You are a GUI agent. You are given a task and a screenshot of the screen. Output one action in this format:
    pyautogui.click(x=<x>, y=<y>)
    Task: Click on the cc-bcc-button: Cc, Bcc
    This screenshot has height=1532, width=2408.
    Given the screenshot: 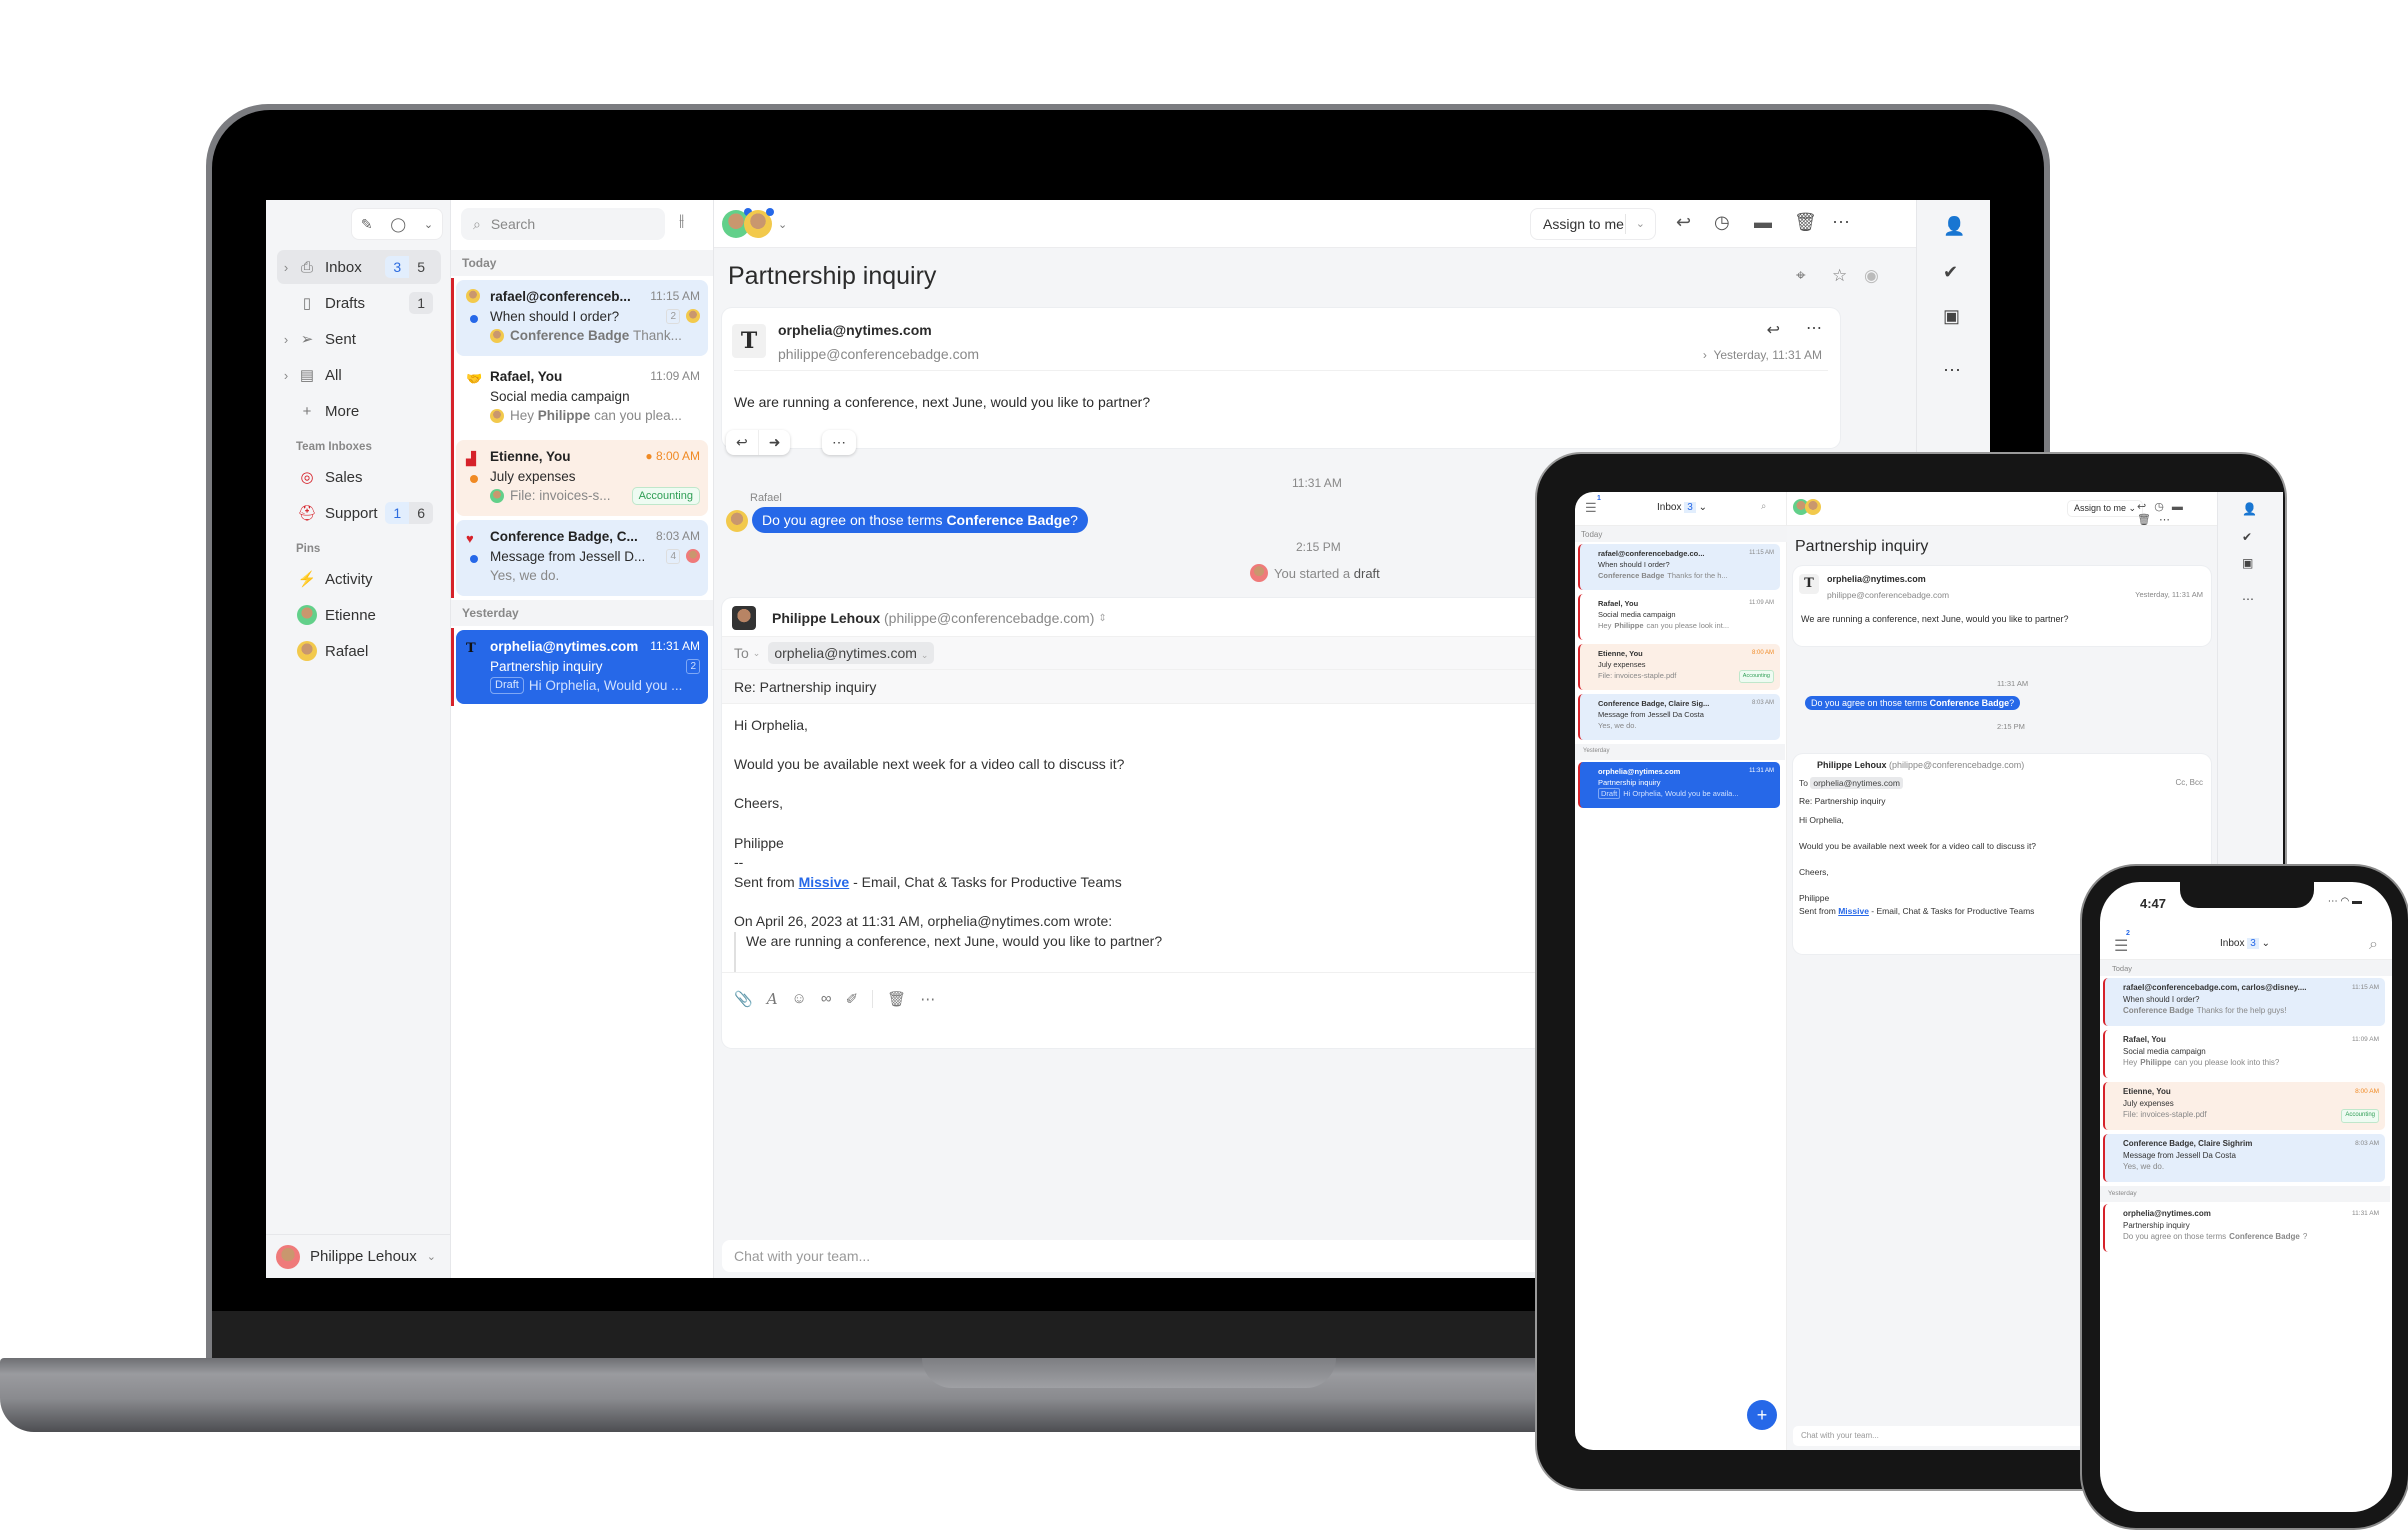 What is the action you would take?
    pyautogui.click(x=2189, y=782)
    